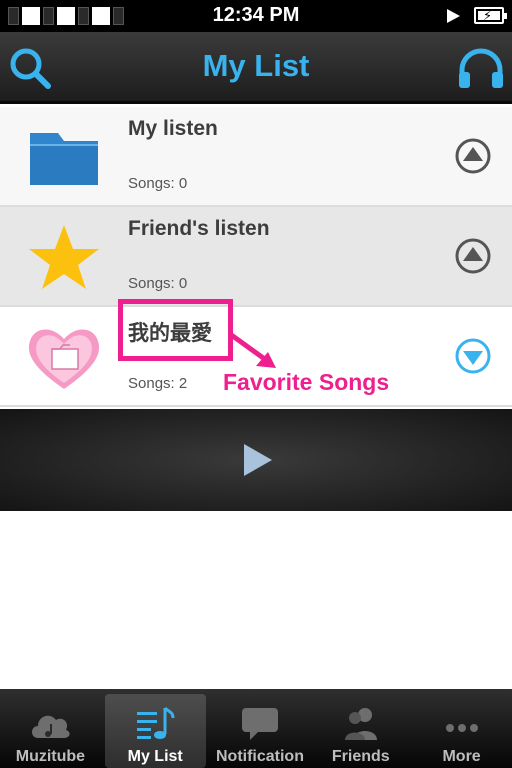 The height and width of the screenshot is (768, 512). Describe the element at coordinates (64, 257) in the screenshot. I see `star-icon` at that location.